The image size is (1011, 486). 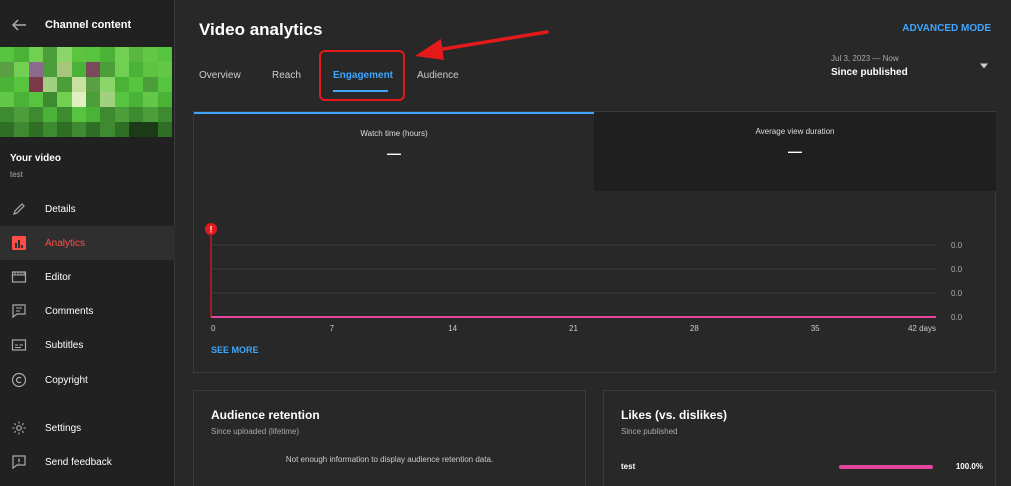 What do you see at coordinates (482, 45) in the screenshot?
I see `annotation-arrow-icon` at bounding box center [482, 45].